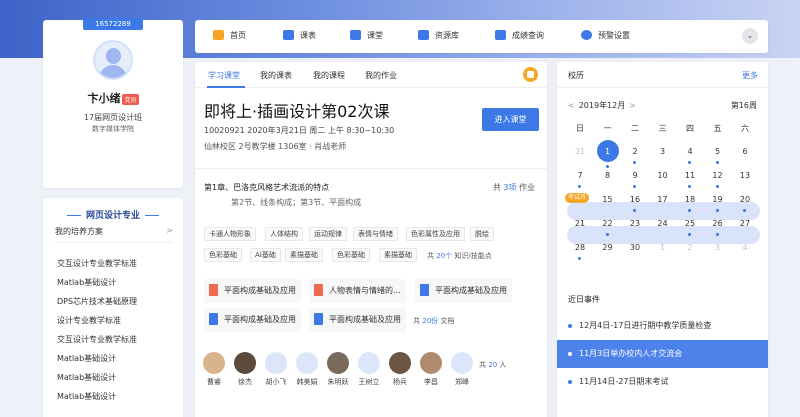 This screenshot has height=417, width=800. Describe the element at coordinates (580, 155) in the screenshot. I see `calendar-day: 31` at that location.